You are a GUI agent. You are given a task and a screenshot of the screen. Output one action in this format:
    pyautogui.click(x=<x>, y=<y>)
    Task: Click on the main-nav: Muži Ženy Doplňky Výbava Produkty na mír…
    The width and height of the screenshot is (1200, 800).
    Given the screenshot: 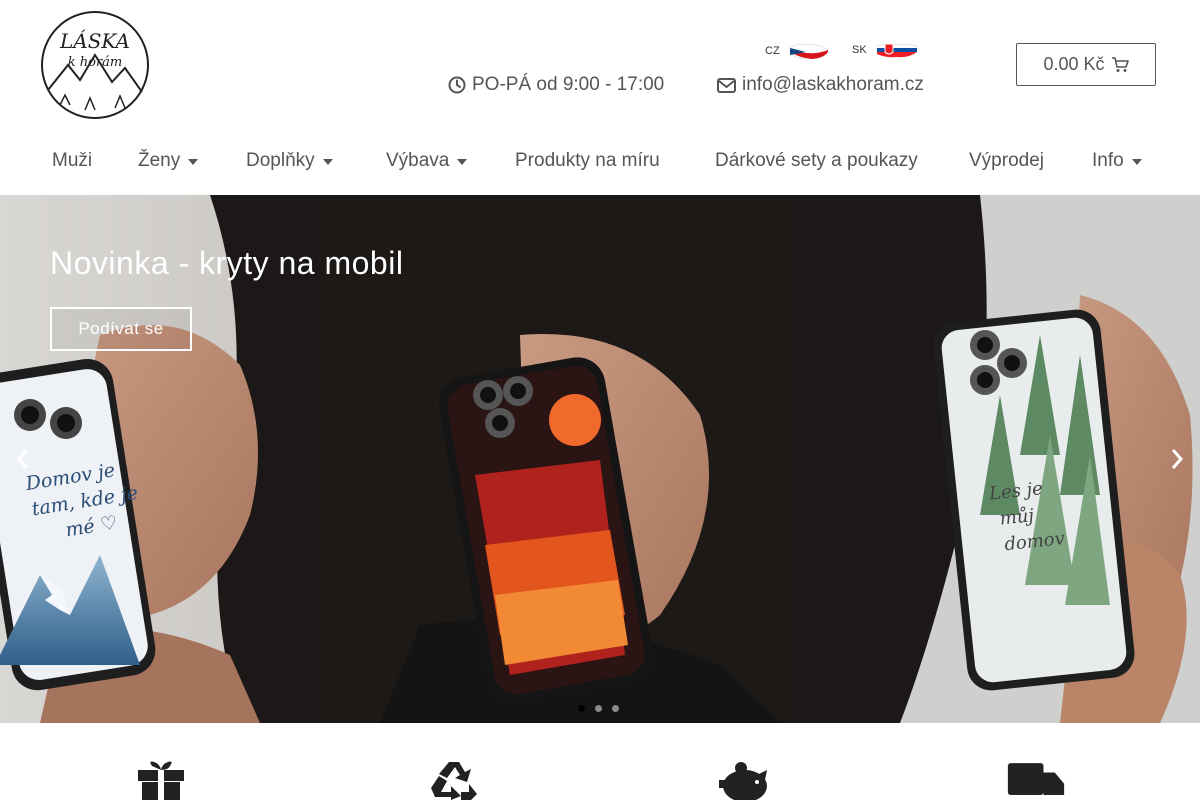 What is the action you would take?
    pyautogui.click(x=600, y=162)
    